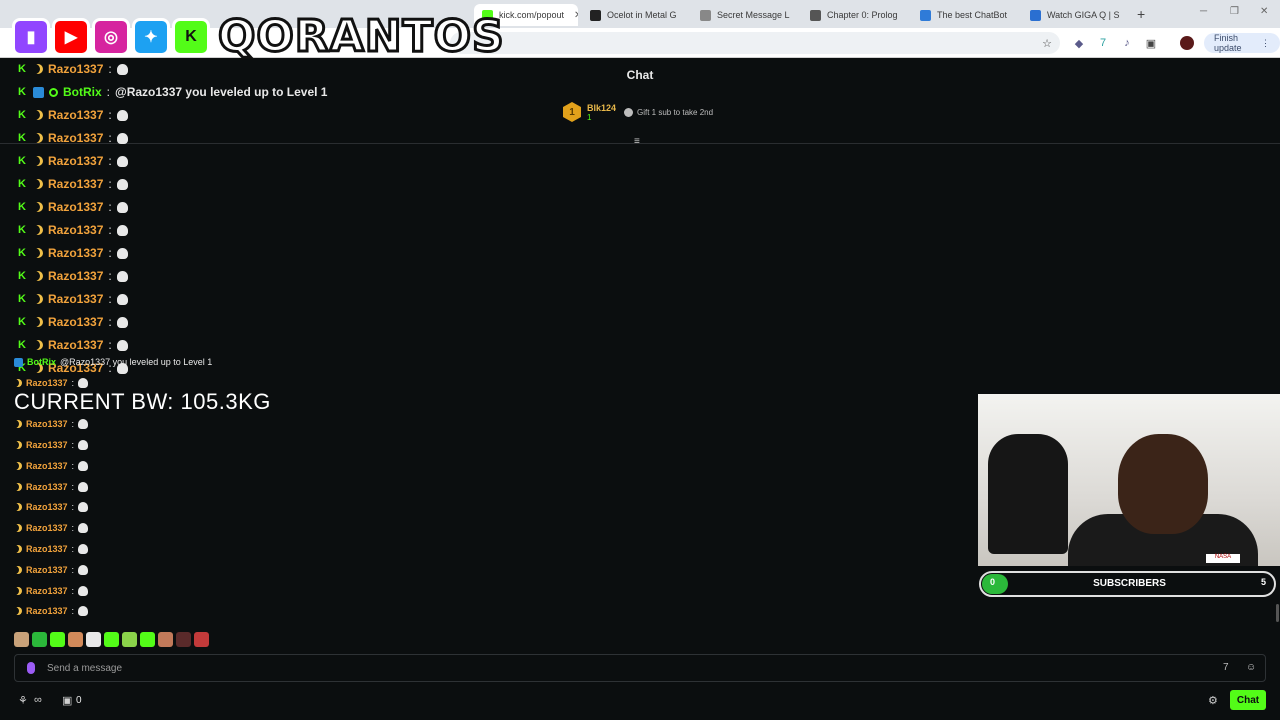 Image resolution: width=1280 pixels, height=720 pixels. Describe the element at coordinates (1213, 700) in the screenshot. I see `settings-gear-icon: ⚙` at that location.